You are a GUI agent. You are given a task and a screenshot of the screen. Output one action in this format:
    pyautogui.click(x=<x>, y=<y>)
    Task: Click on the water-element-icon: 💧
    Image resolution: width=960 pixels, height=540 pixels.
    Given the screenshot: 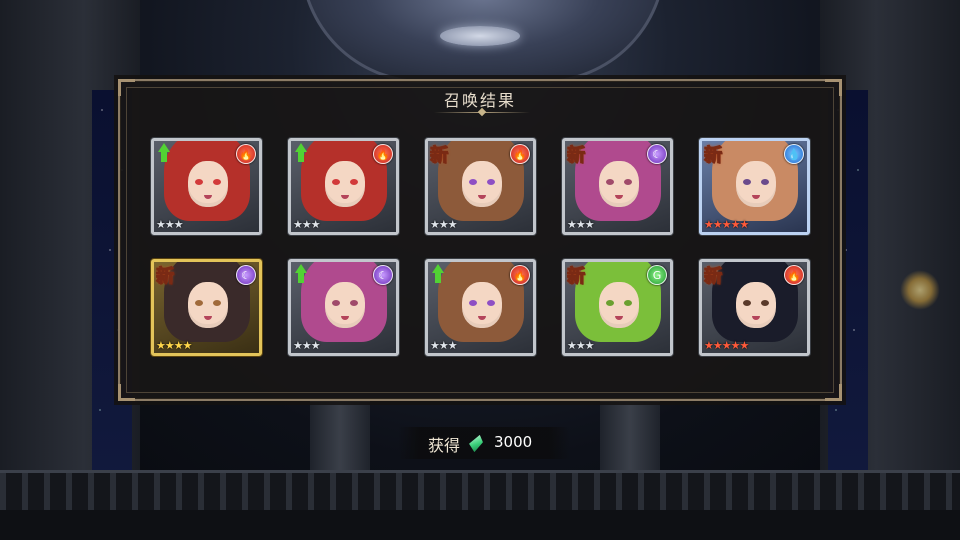 What is the action you would take?
    pyautogui.click(x=794, y=154)
    